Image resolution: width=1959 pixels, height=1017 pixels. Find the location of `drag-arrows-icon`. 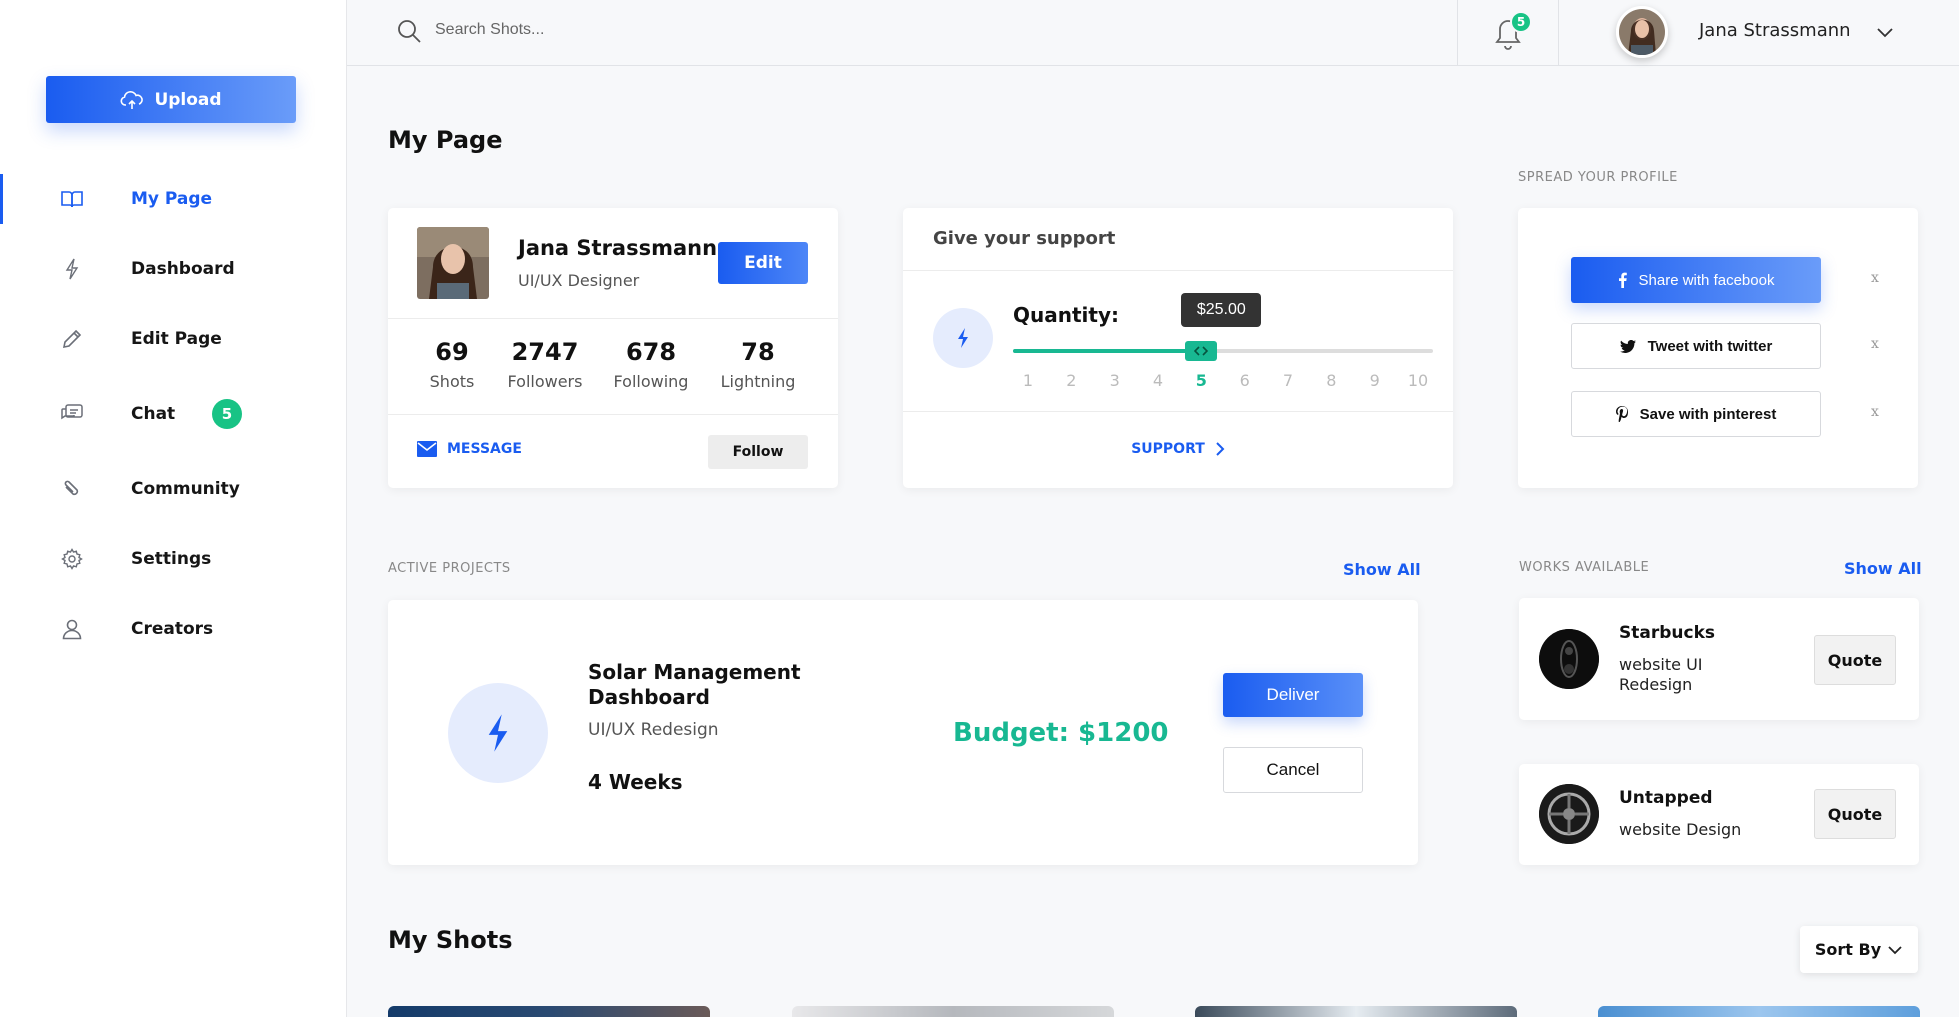

drag-arrows-icon is located at coordinates (1201, 351).